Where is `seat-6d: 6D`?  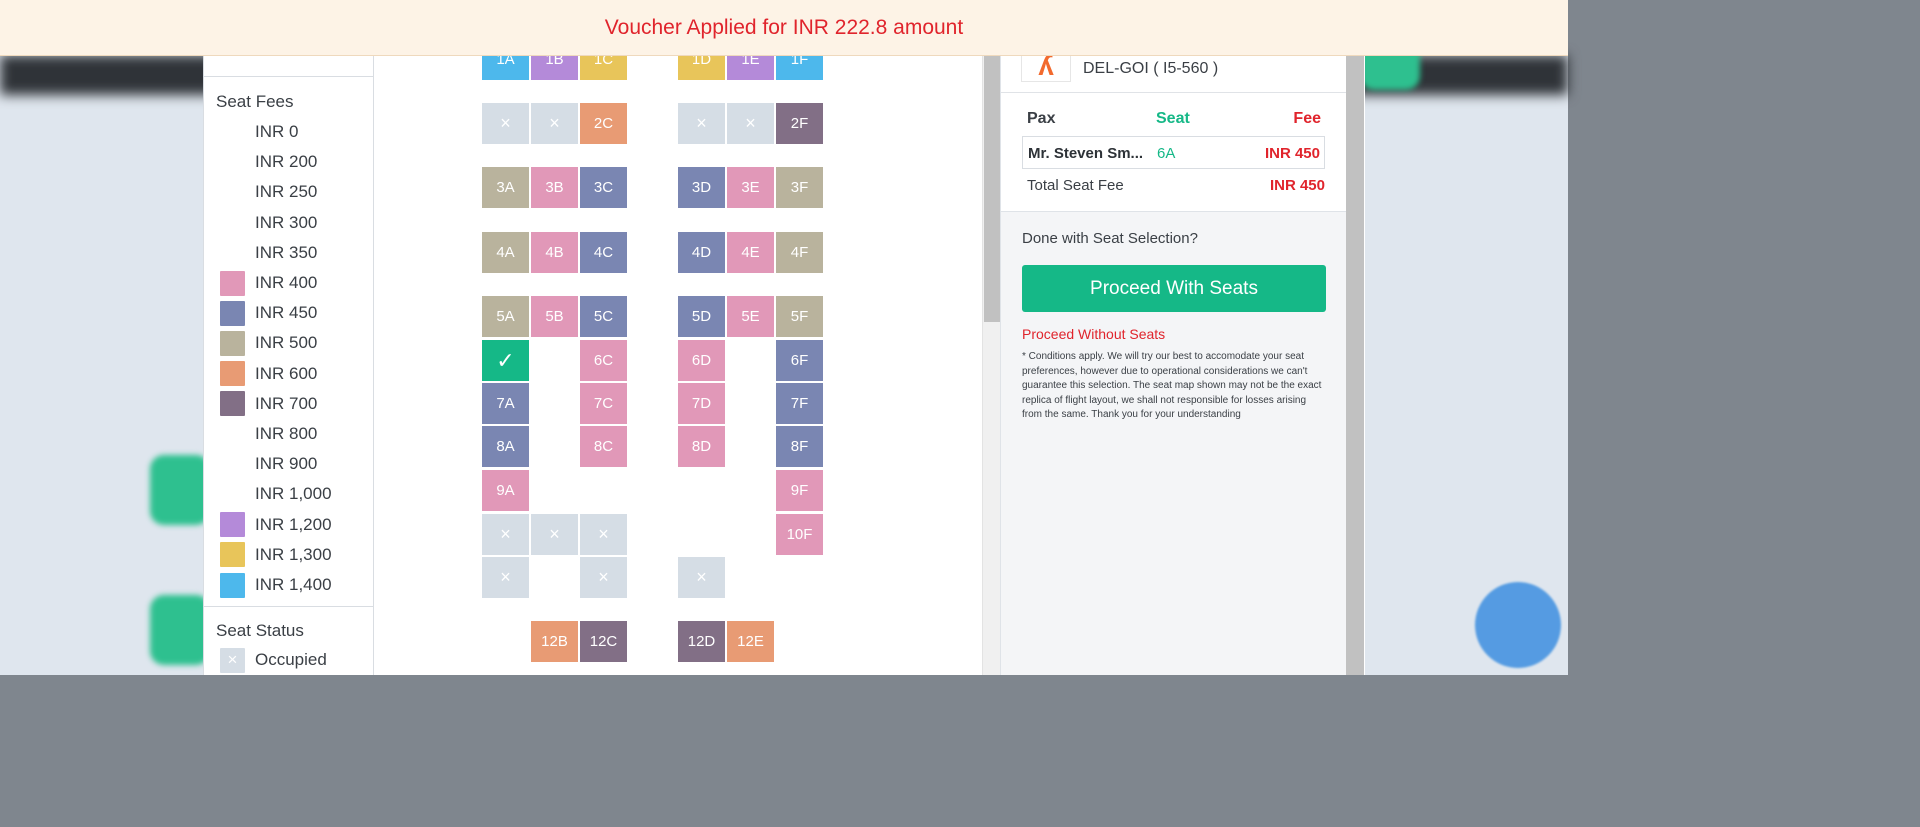 seat-6d: 6D is located at coordinates (701, 360).